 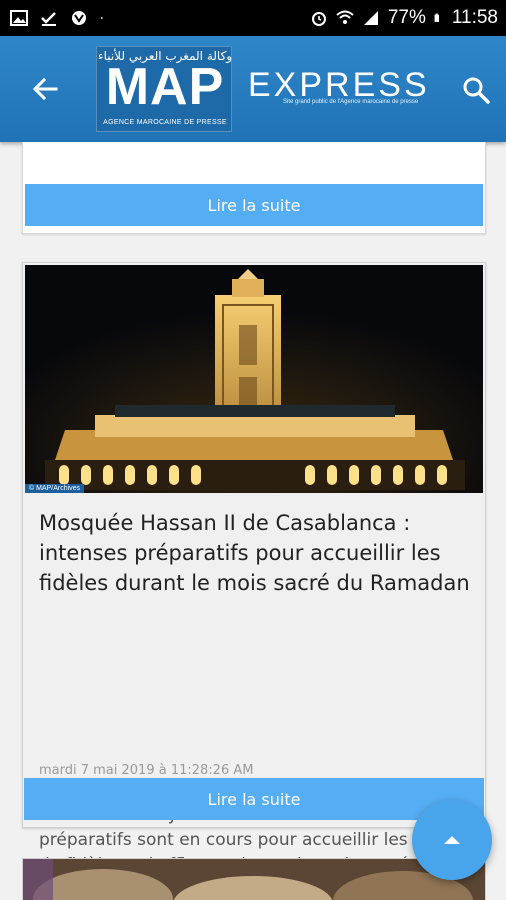 I want to click on chevron-up-icon, so click(x=452, y=840).